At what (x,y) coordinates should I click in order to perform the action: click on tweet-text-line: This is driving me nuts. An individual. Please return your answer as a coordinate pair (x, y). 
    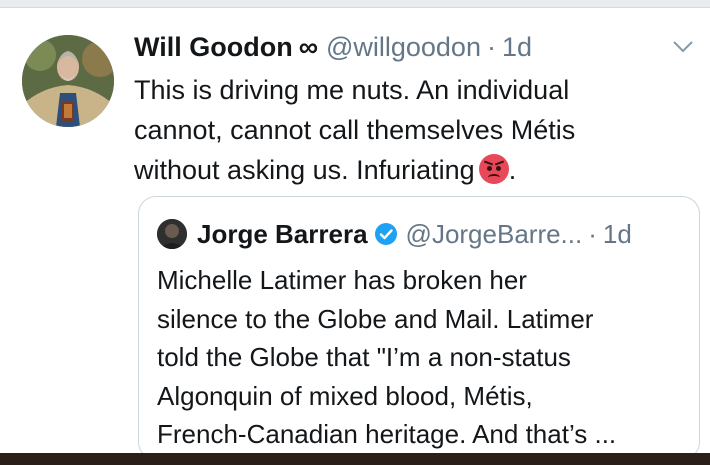
    Looking at the image, I should click on (352, 90).